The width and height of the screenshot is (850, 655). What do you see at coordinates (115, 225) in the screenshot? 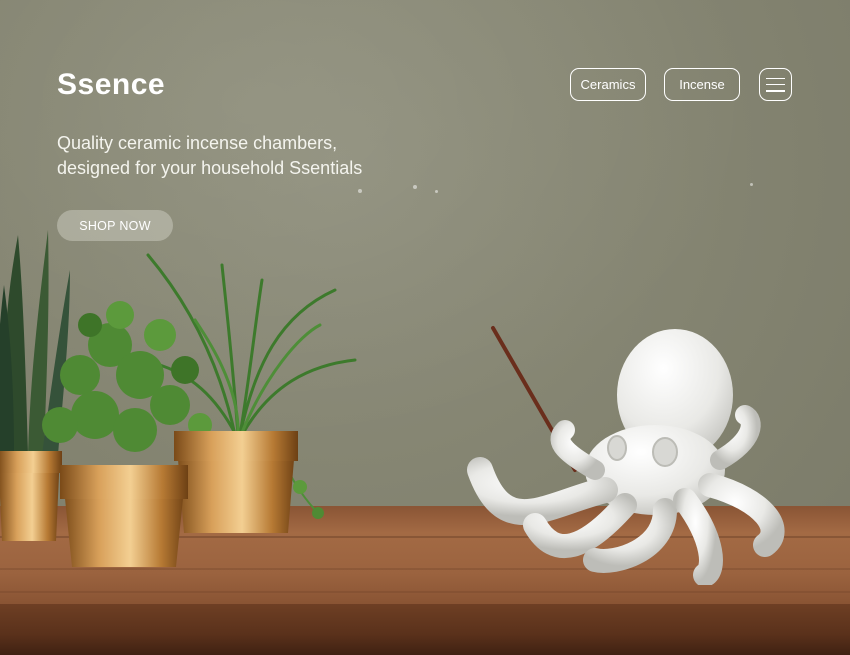
I see `shop-now-button: SHOP NOW` at bounding box center [115, 225].